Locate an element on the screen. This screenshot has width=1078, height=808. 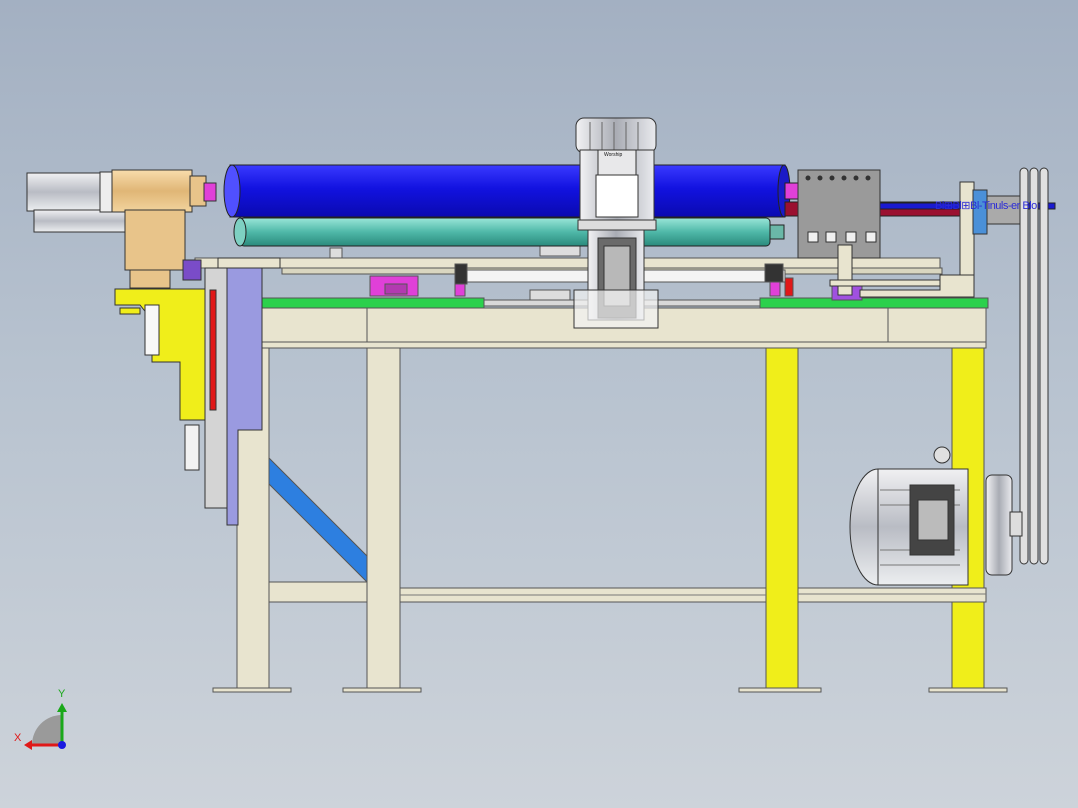
overlapping-annotation-text: Bl⊞Bl⊞Bl-Tinuls-er Blo is located at coordinates (986, 206).